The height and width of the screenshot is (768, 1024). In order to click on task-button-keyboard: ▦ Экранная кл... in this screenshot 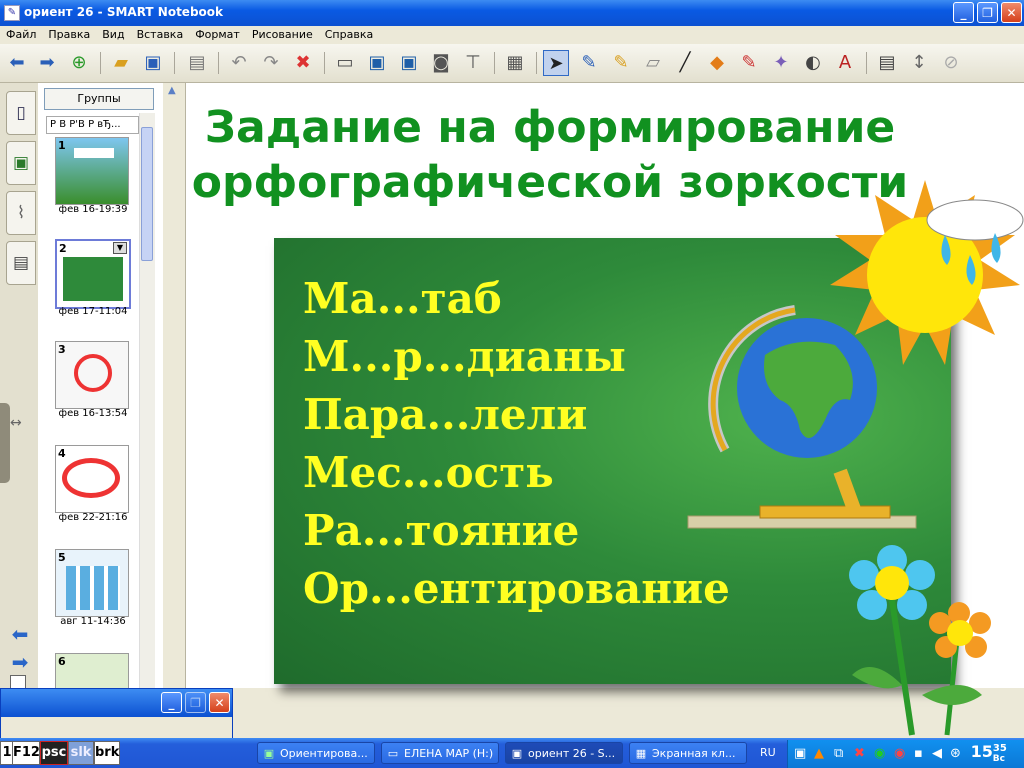, I will do `click(688, 753)`.